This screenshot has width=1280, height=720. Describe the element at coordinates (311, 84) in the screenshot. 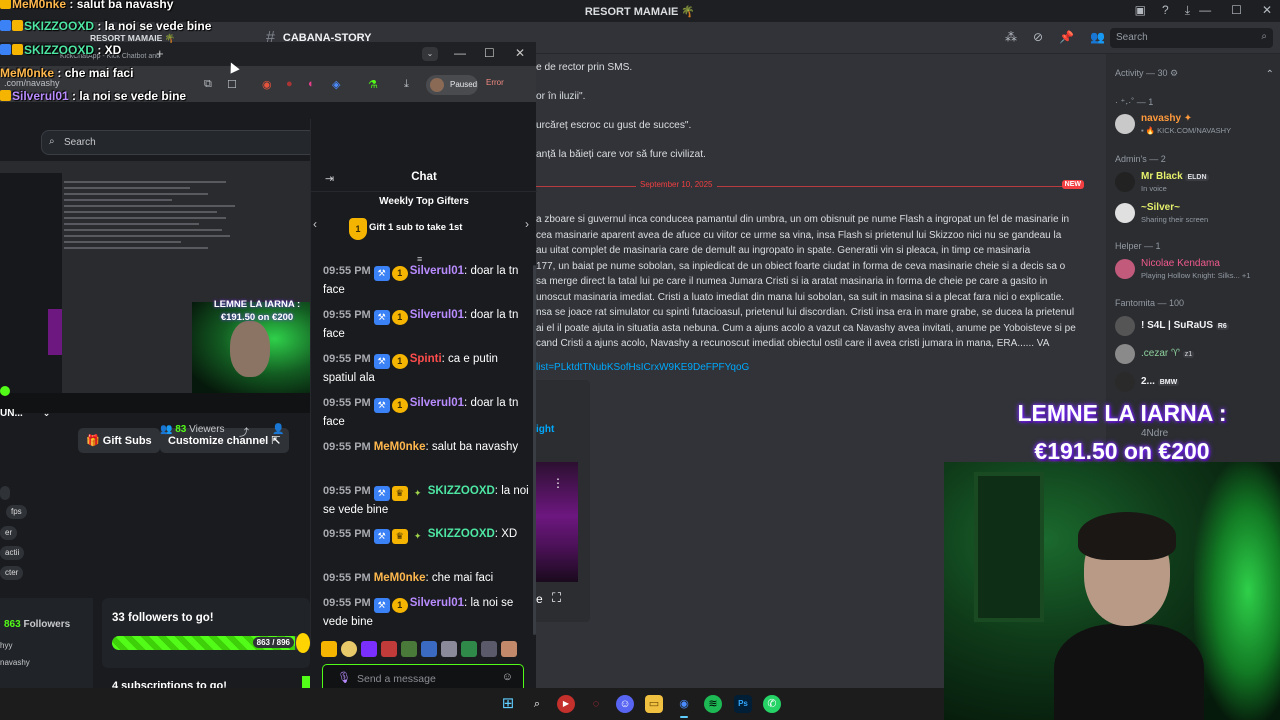

I see `extension-icon: ◐` at that location.